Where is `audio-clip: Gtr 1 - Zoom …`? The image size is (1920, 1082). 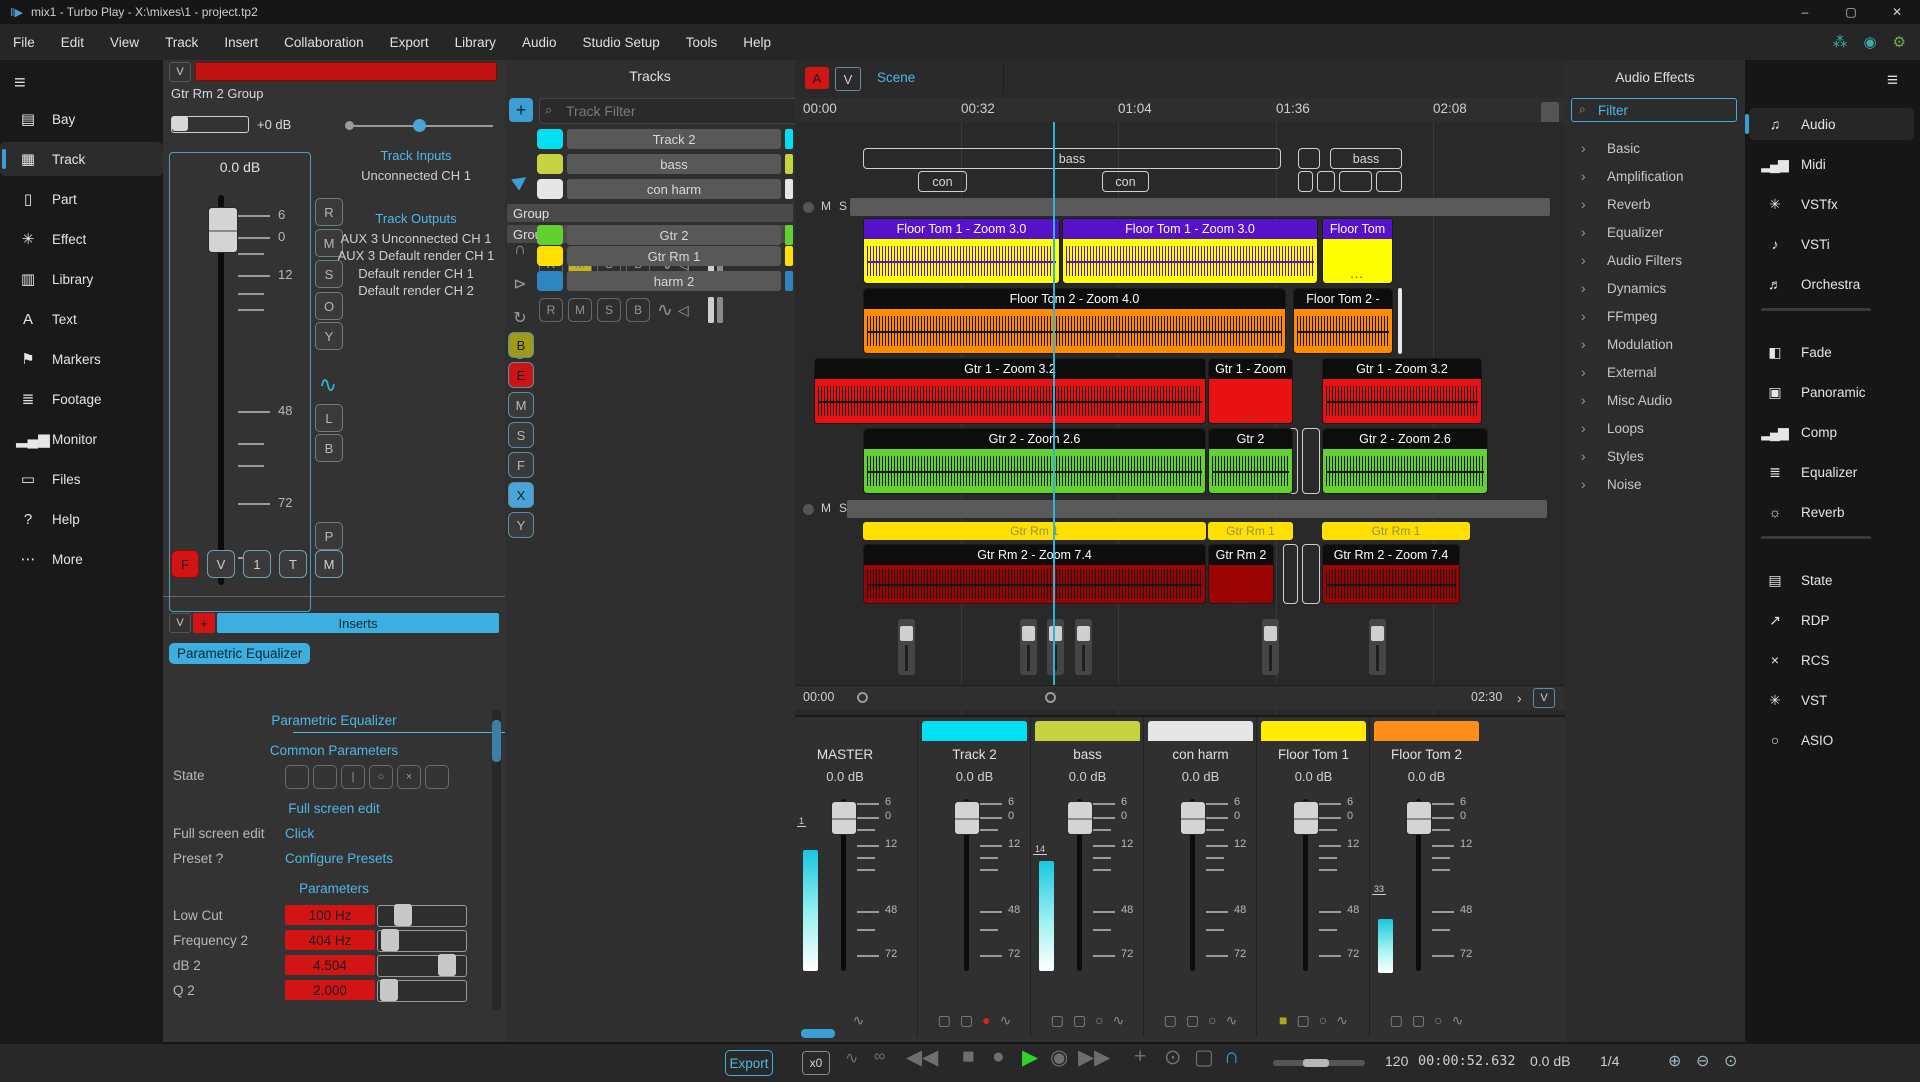 audio-clip: Gtr 1 - Zoom … is located at coordinates (1250, 391).